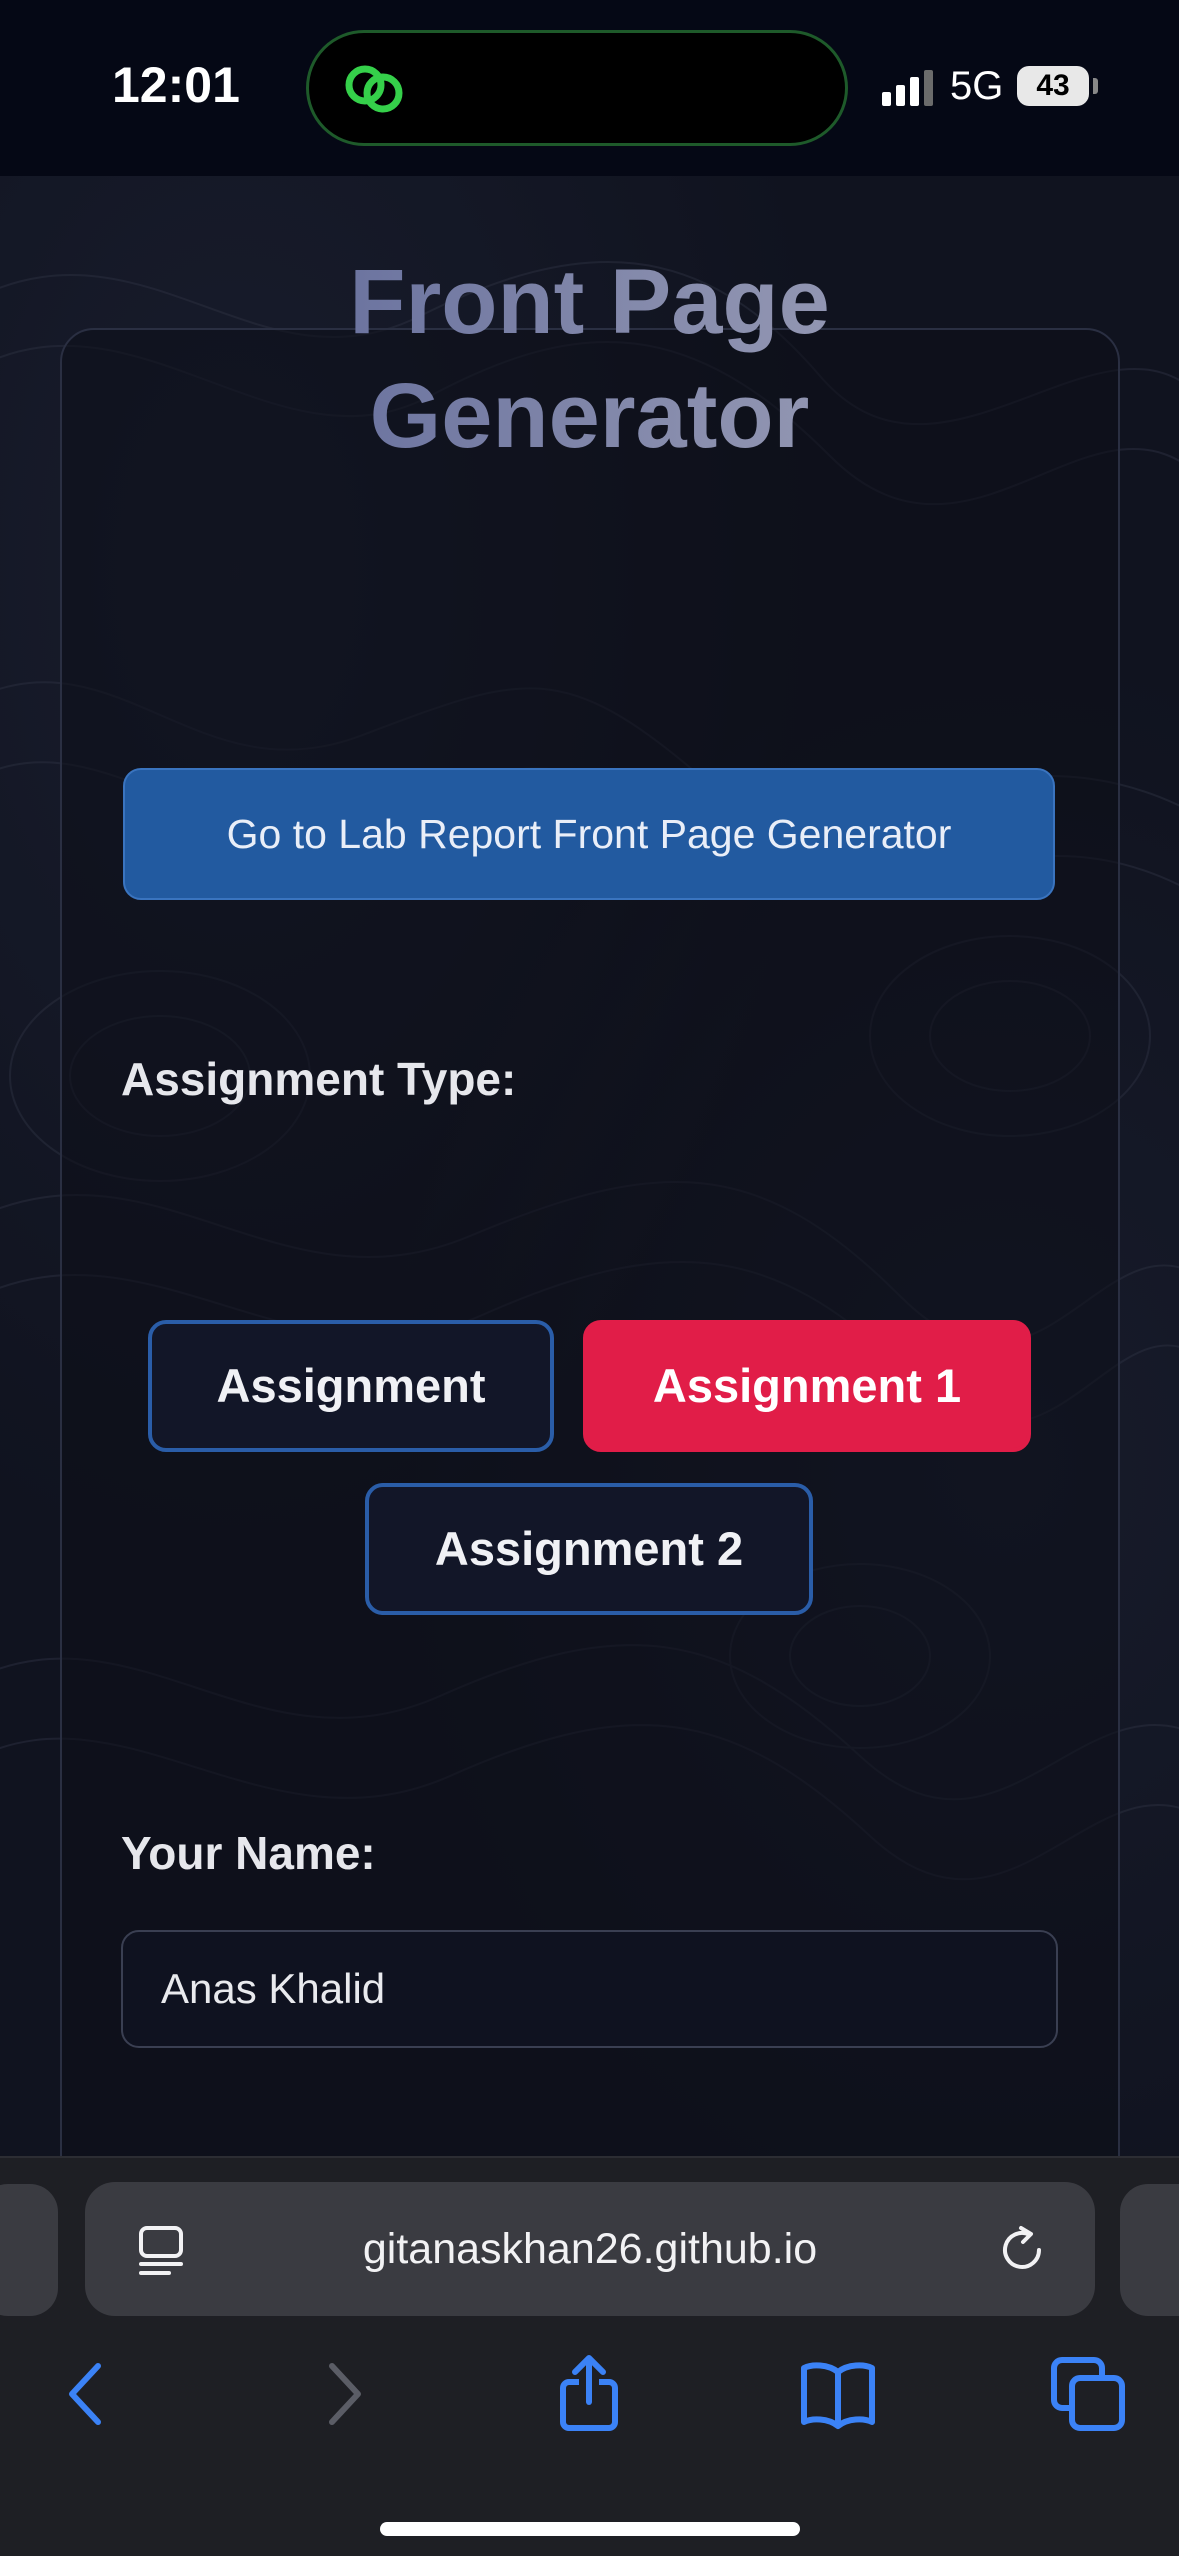 Image resolution: width=1179 pixels, height=2556 pixels. I want to click on bookmarks-icon, so click(838, 2394).